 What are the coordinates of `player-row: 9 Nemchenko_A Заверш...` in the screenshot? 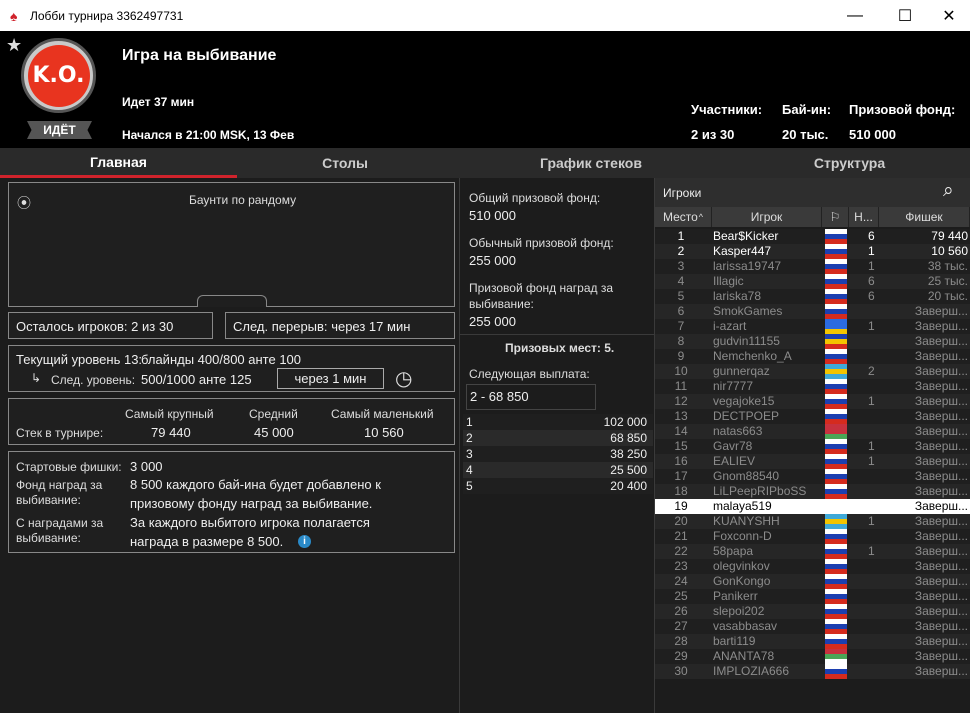 It's located at (812, 356).